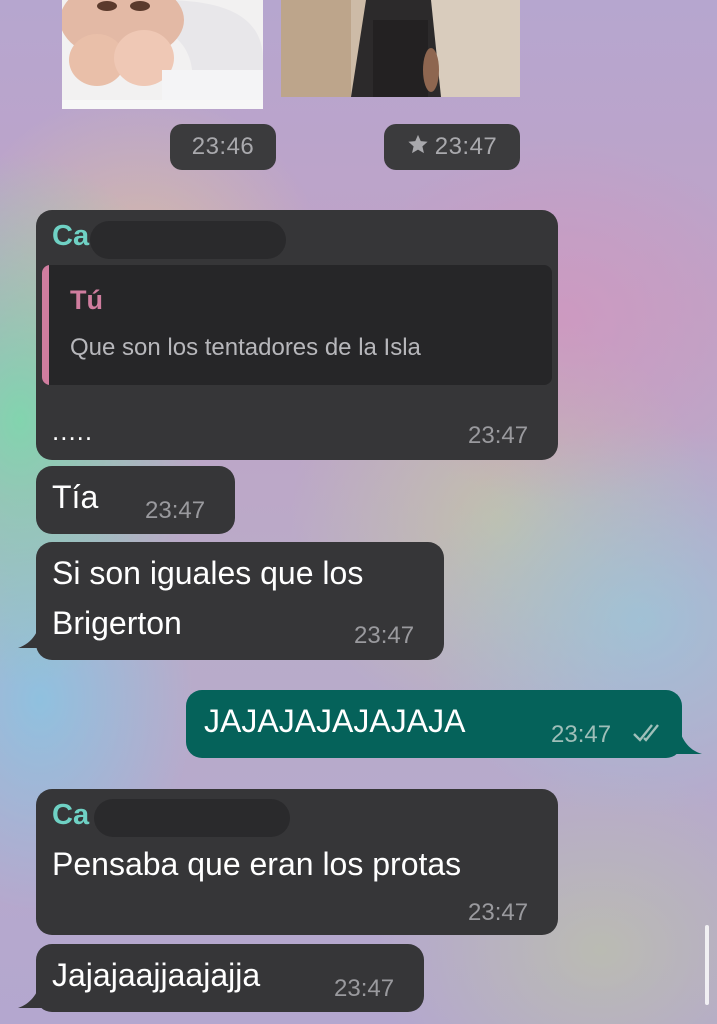 This screenshot has height=1024, width=717. I want to click on quoted-message: Tú Que son los tentadores de la Isla, so click(297, 325).